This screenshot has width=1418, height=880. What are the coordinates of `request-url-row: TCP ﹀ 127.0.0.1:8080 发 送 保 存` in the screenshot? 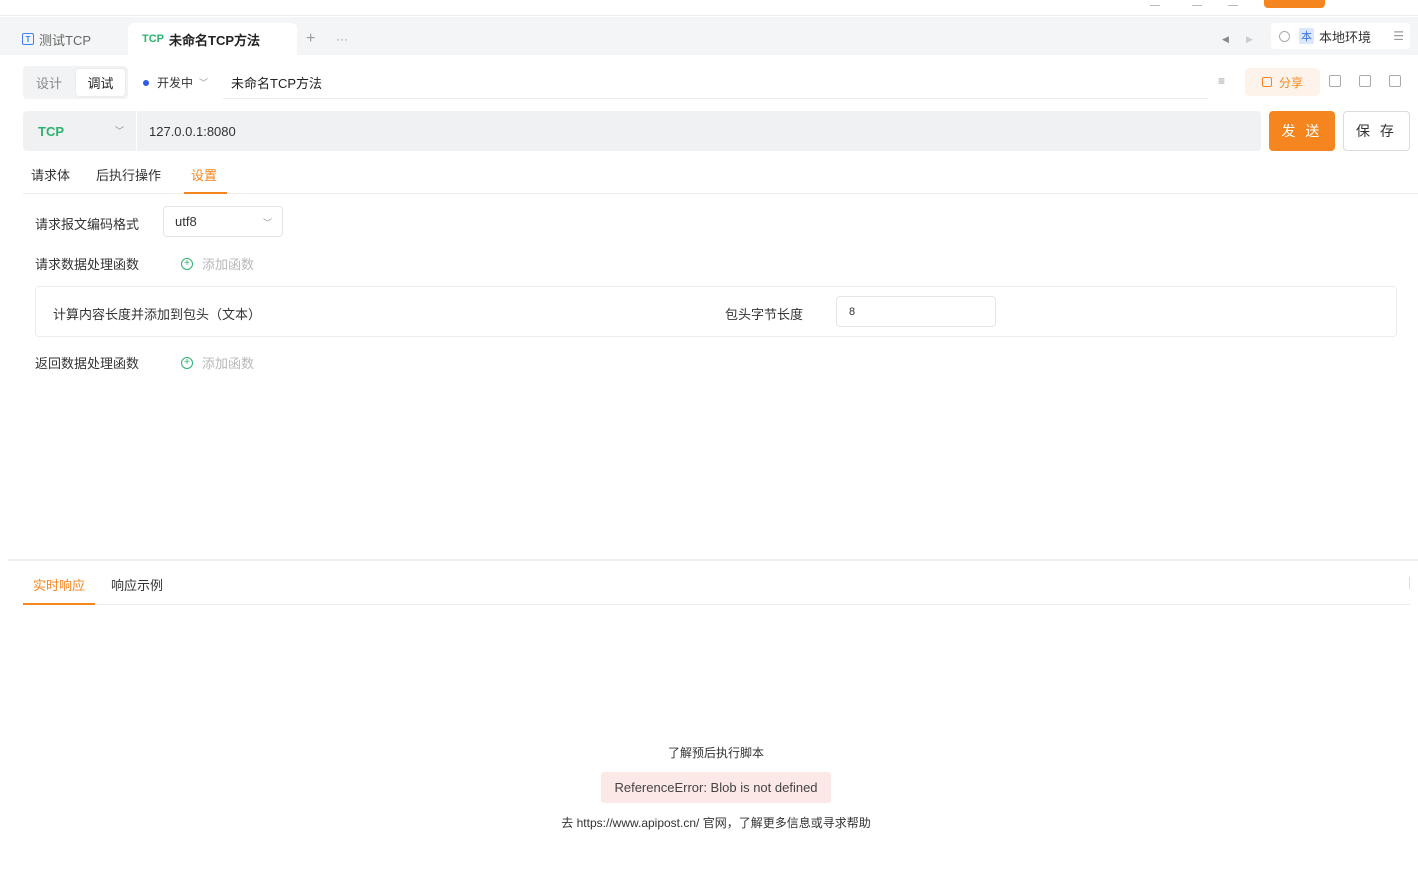 It's located at (716, 131).